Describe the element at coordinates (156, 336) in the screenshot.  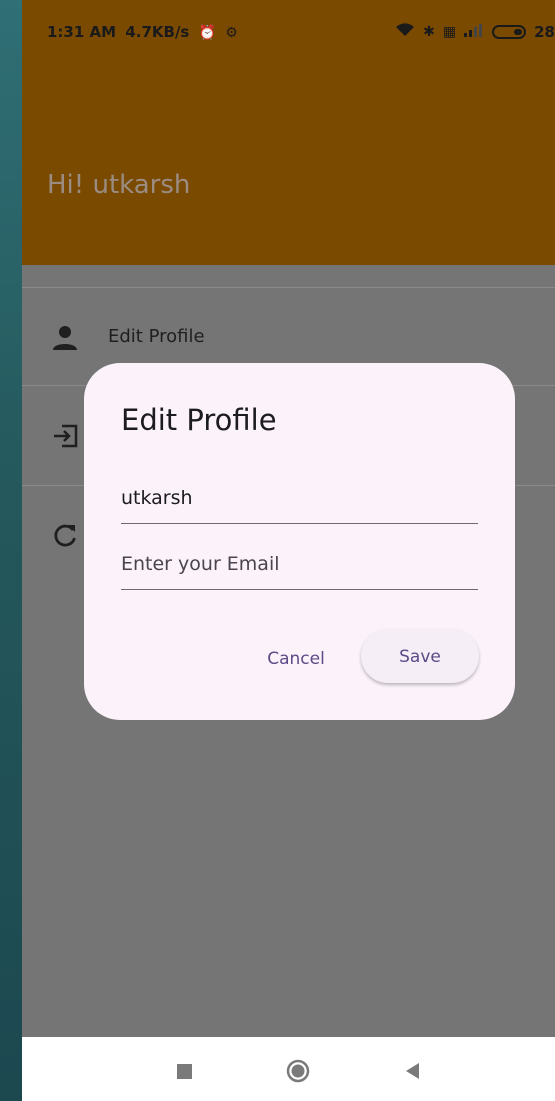
I see `menu-item-label: Edit Profile` at that location.